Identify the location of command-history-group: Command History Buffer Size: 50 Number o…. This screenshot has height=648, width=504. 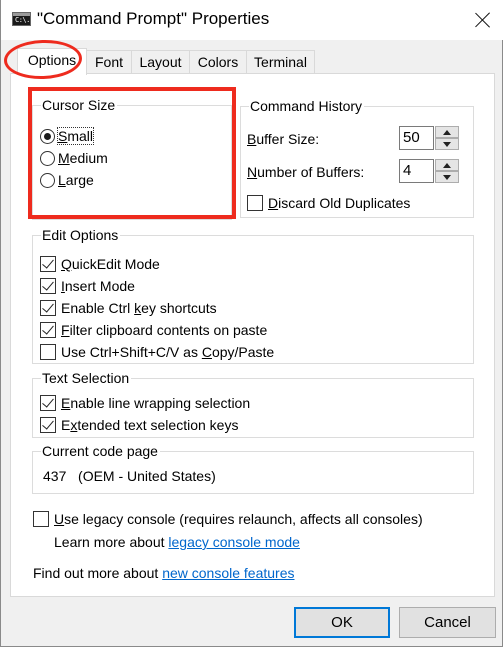
(357, 157).